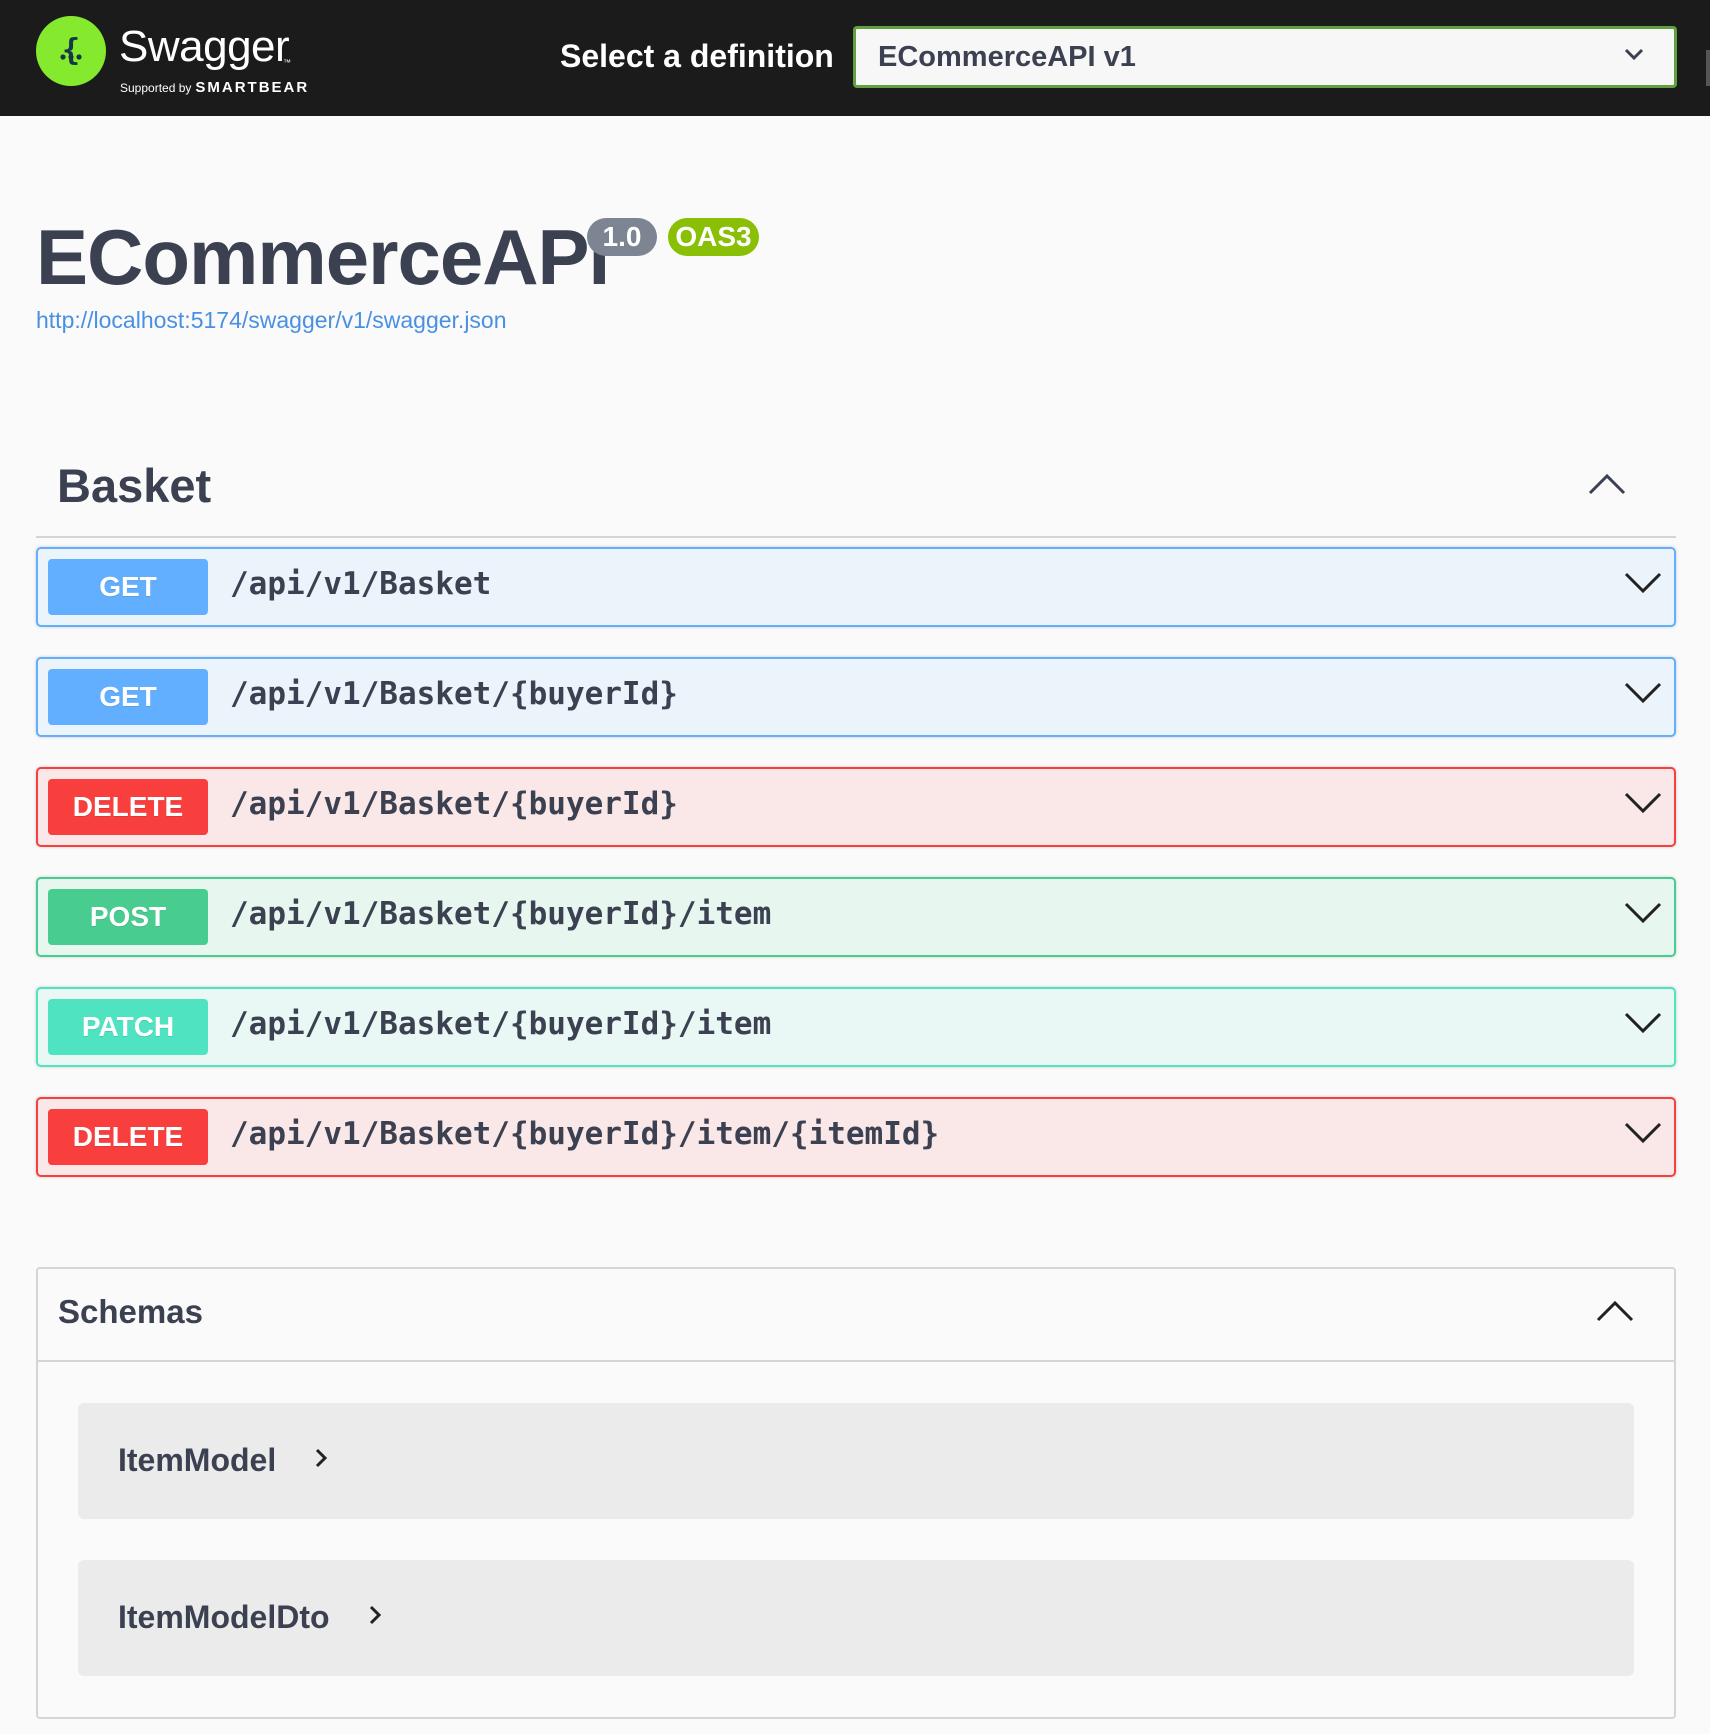 This screenshot has height=1734, width=1710. What do you see at coordinates (622, 237) in the screenshot?
I see `version-badge: 1.0` at bounding box center [622, 237].